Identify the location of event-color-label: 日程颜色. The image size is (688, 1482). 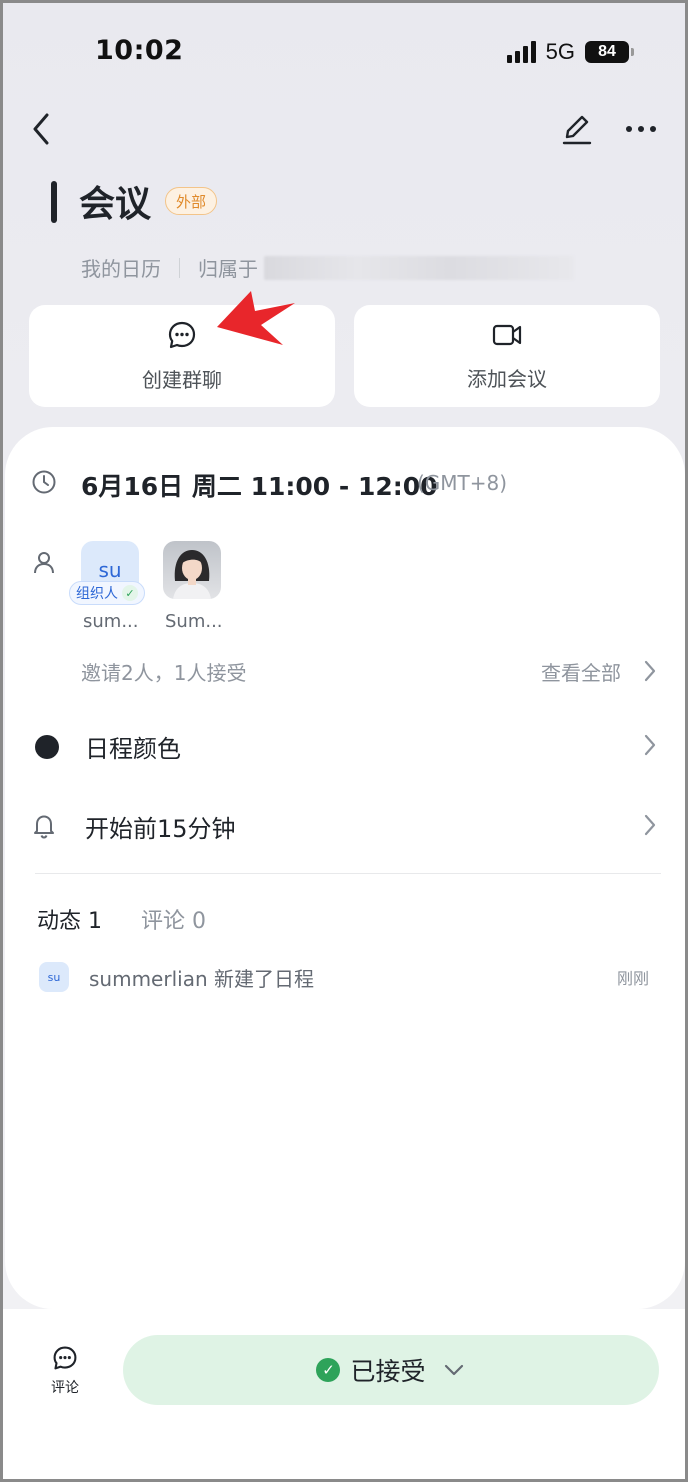
(133, 746).